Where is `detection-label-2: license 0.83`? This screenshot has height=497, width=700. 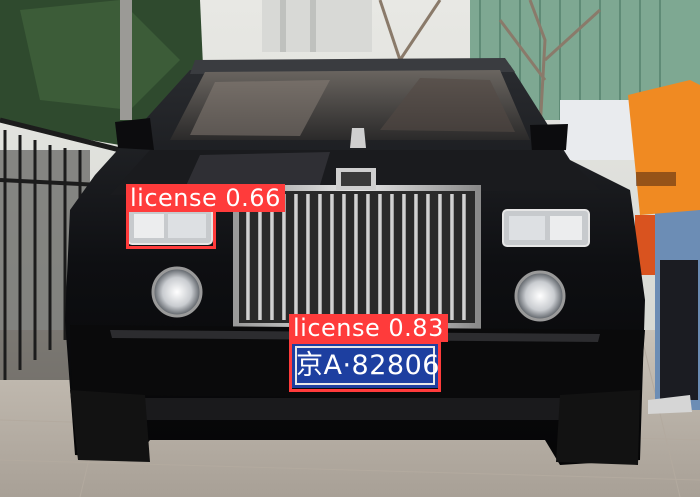
detection-label-2: license 0.83 is located at coordinates (368, 328).